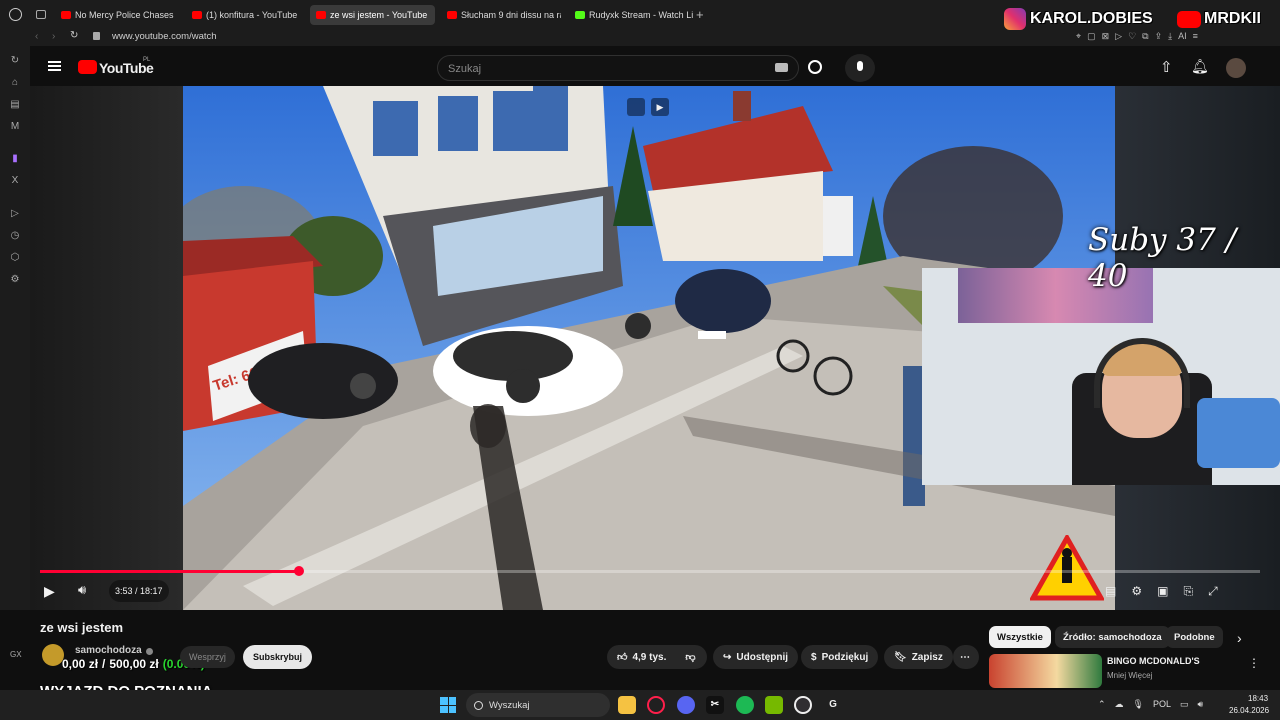 The width and height of the screenshot is (1280, 720). I want to click on play-button: ▶︎, so click(49, 591).